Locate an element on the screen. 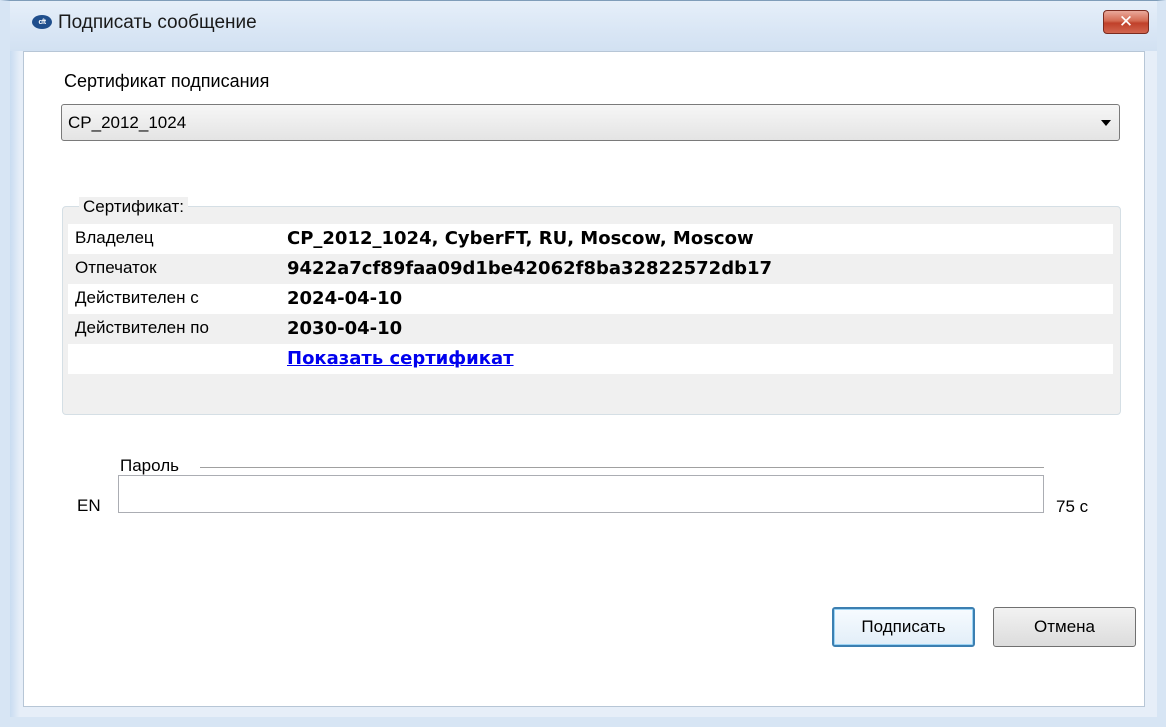 The width and height of the screenshot is (1166, 727). certificate-key: Отпечаток is located at coordinates (116, 267).